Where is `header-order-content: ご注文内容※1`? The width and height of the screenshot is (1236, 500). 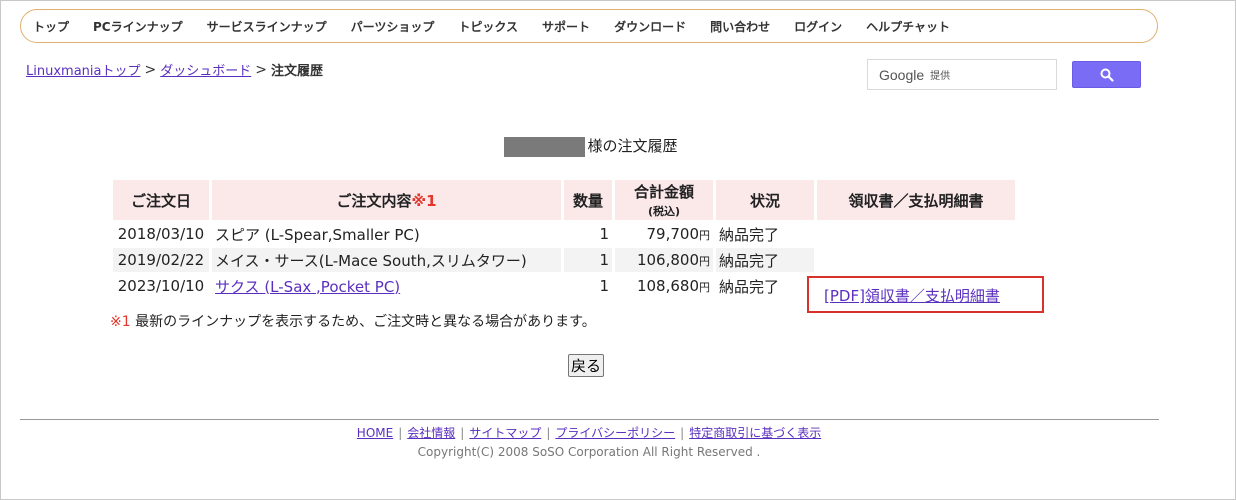 header-order-content: ご注文内容※1 is located at coordinates (386, 200).